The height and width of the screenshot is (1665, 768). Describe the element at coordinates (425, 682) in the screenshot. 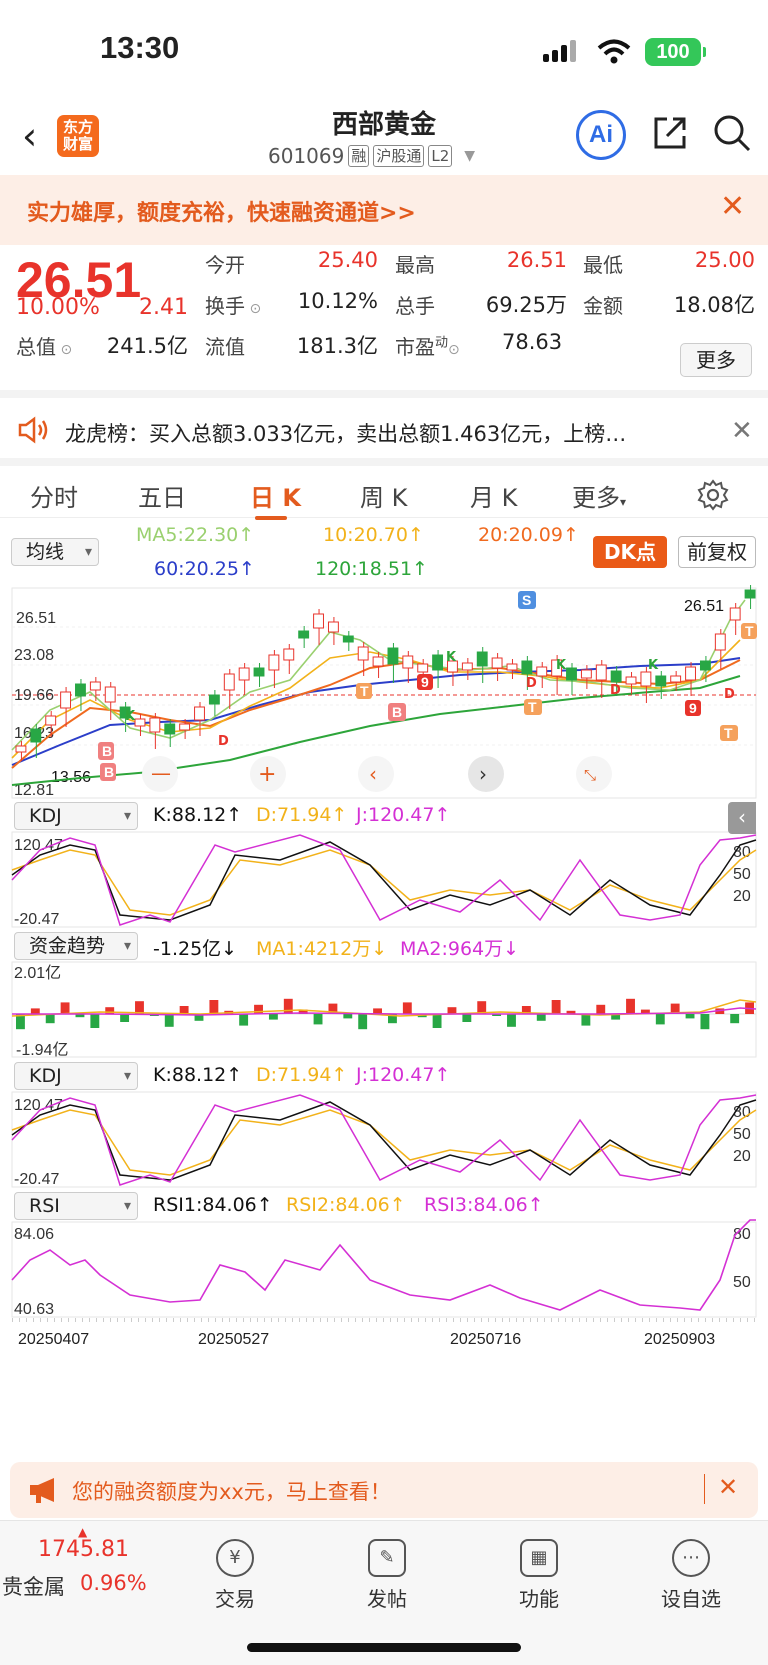

I see `nine-signal-label: 9` at that location.